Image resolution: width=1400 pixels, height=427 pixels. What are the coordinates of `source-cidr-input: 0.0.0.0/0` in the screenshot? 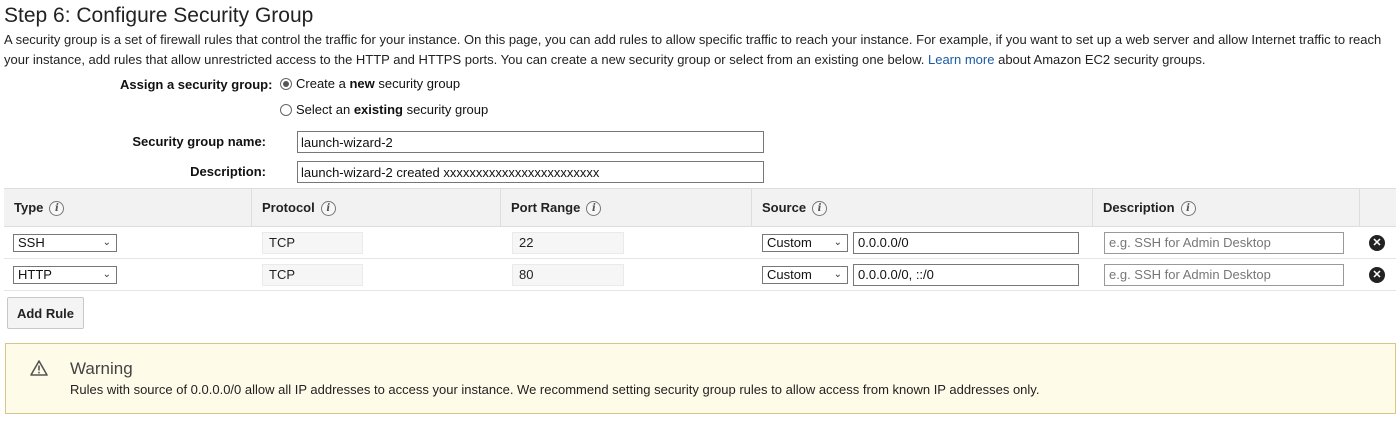 It's located at (966, 243).